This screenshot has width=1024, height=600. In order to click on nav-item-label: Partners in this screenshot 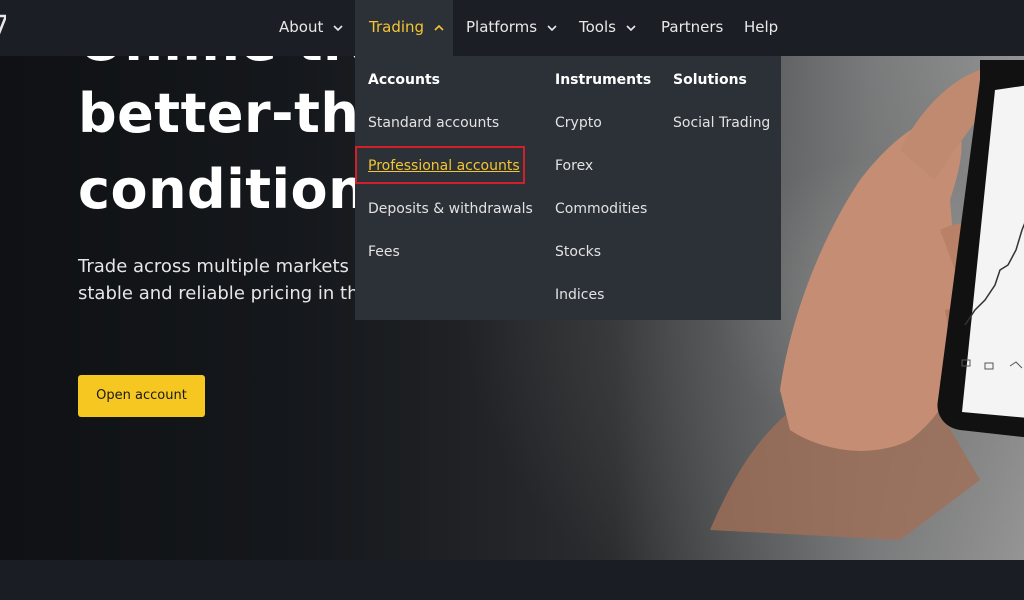, I will do `click(692, 27)`.